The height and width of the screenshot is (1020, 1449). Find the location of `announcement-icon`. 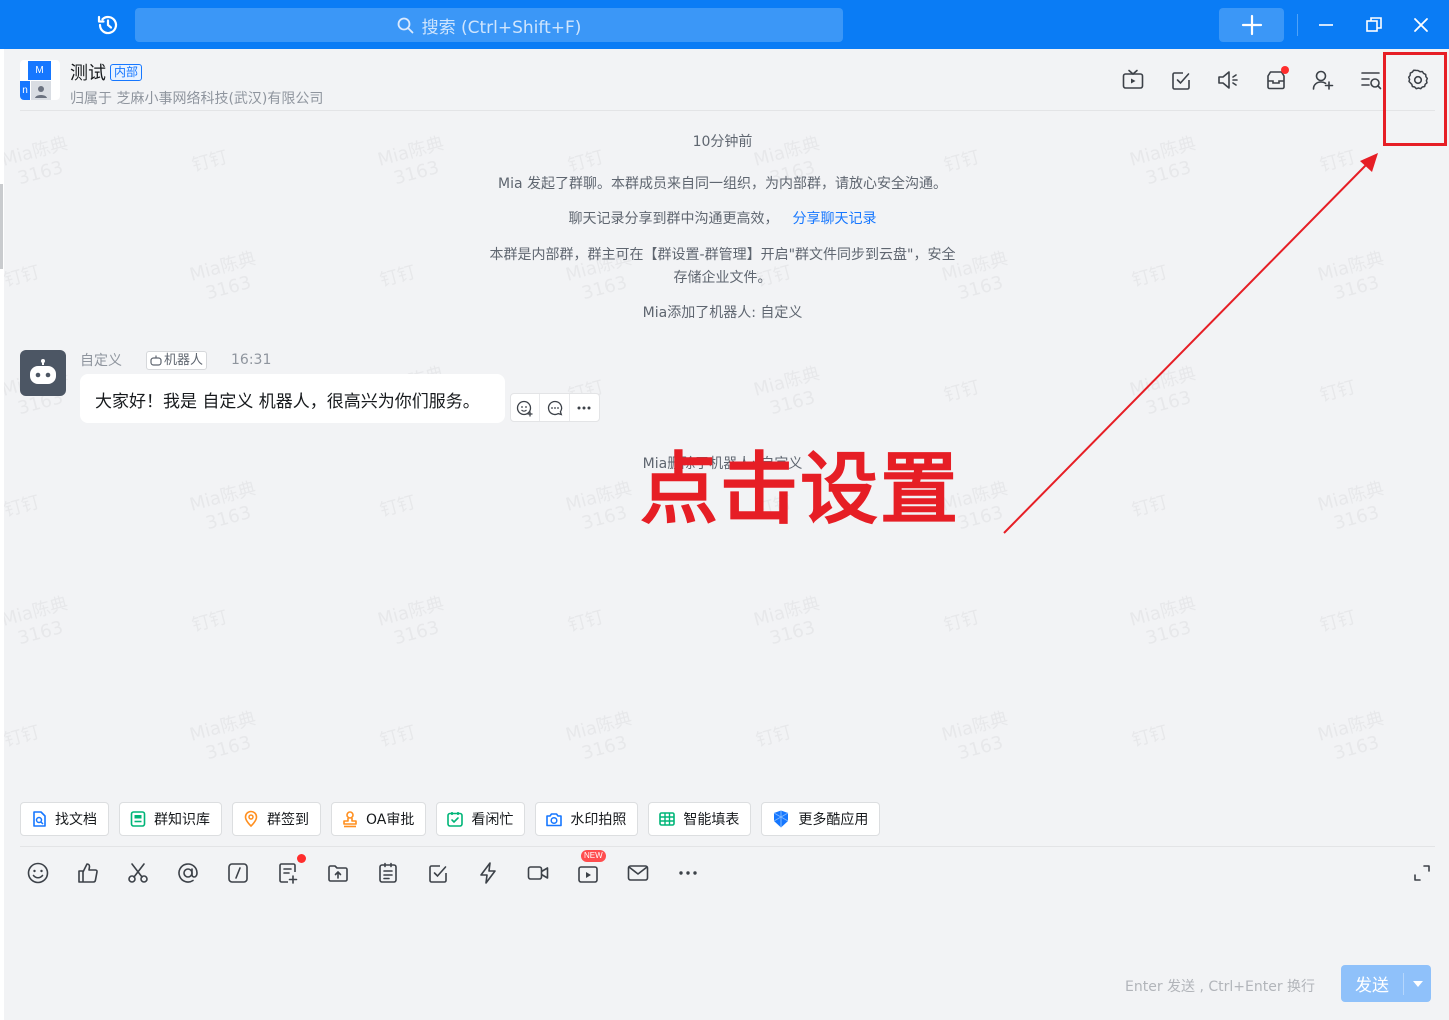

announcement-icon is located at coordinates (1228, 80).